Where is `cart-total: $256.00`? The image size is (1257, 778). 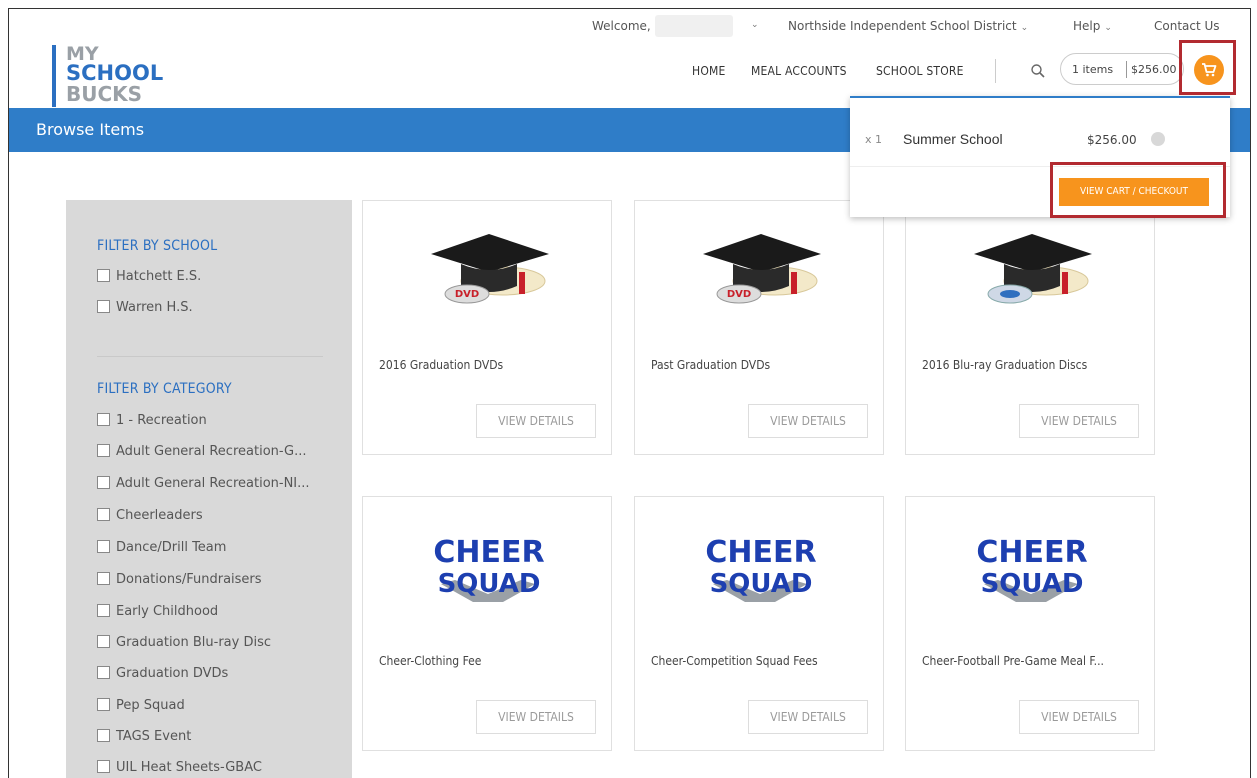 cart-total: $256.00 is located at coordinates (1154, 69).